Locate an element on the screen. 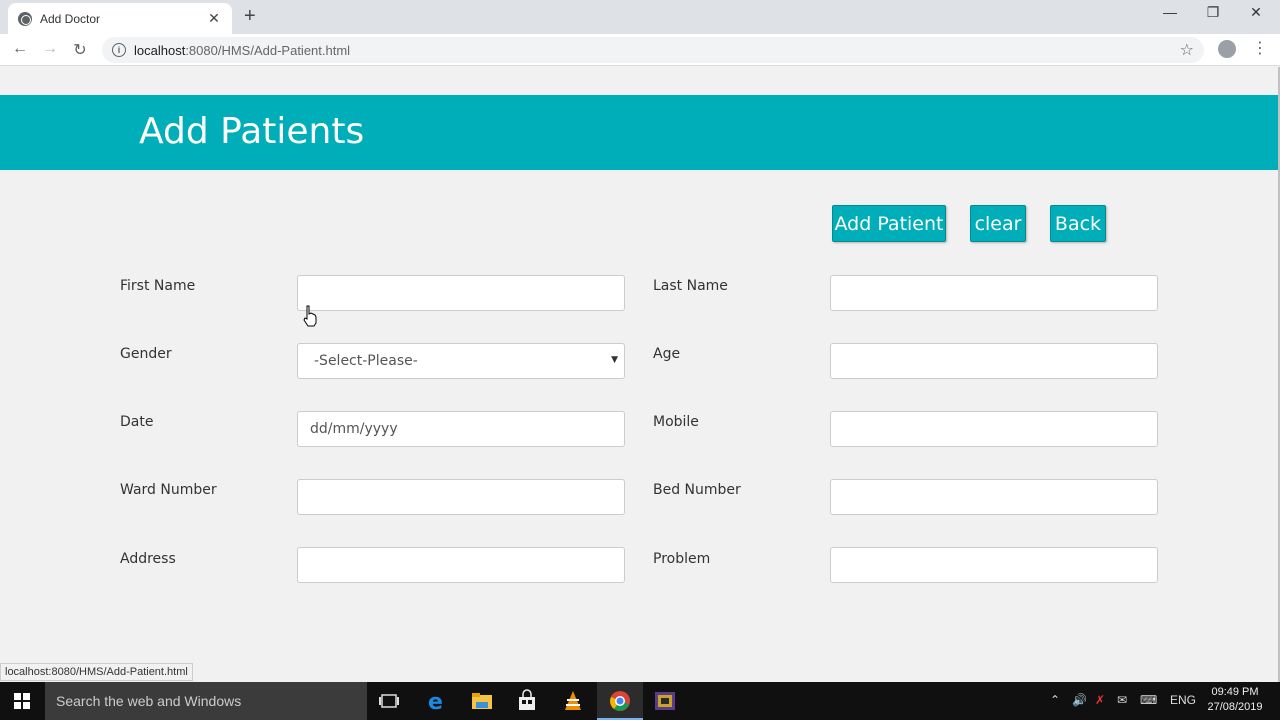  date-input: dd/mm/yyyy is located at coordinates (461, 429).